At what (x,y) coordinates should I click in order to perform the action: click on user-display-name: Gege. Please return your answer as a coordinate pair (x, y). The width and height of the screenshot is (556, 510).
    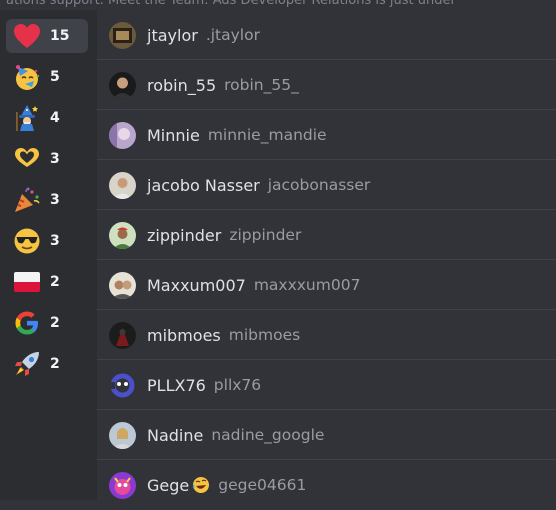
    Looking at the image, I should click on (168, 485).